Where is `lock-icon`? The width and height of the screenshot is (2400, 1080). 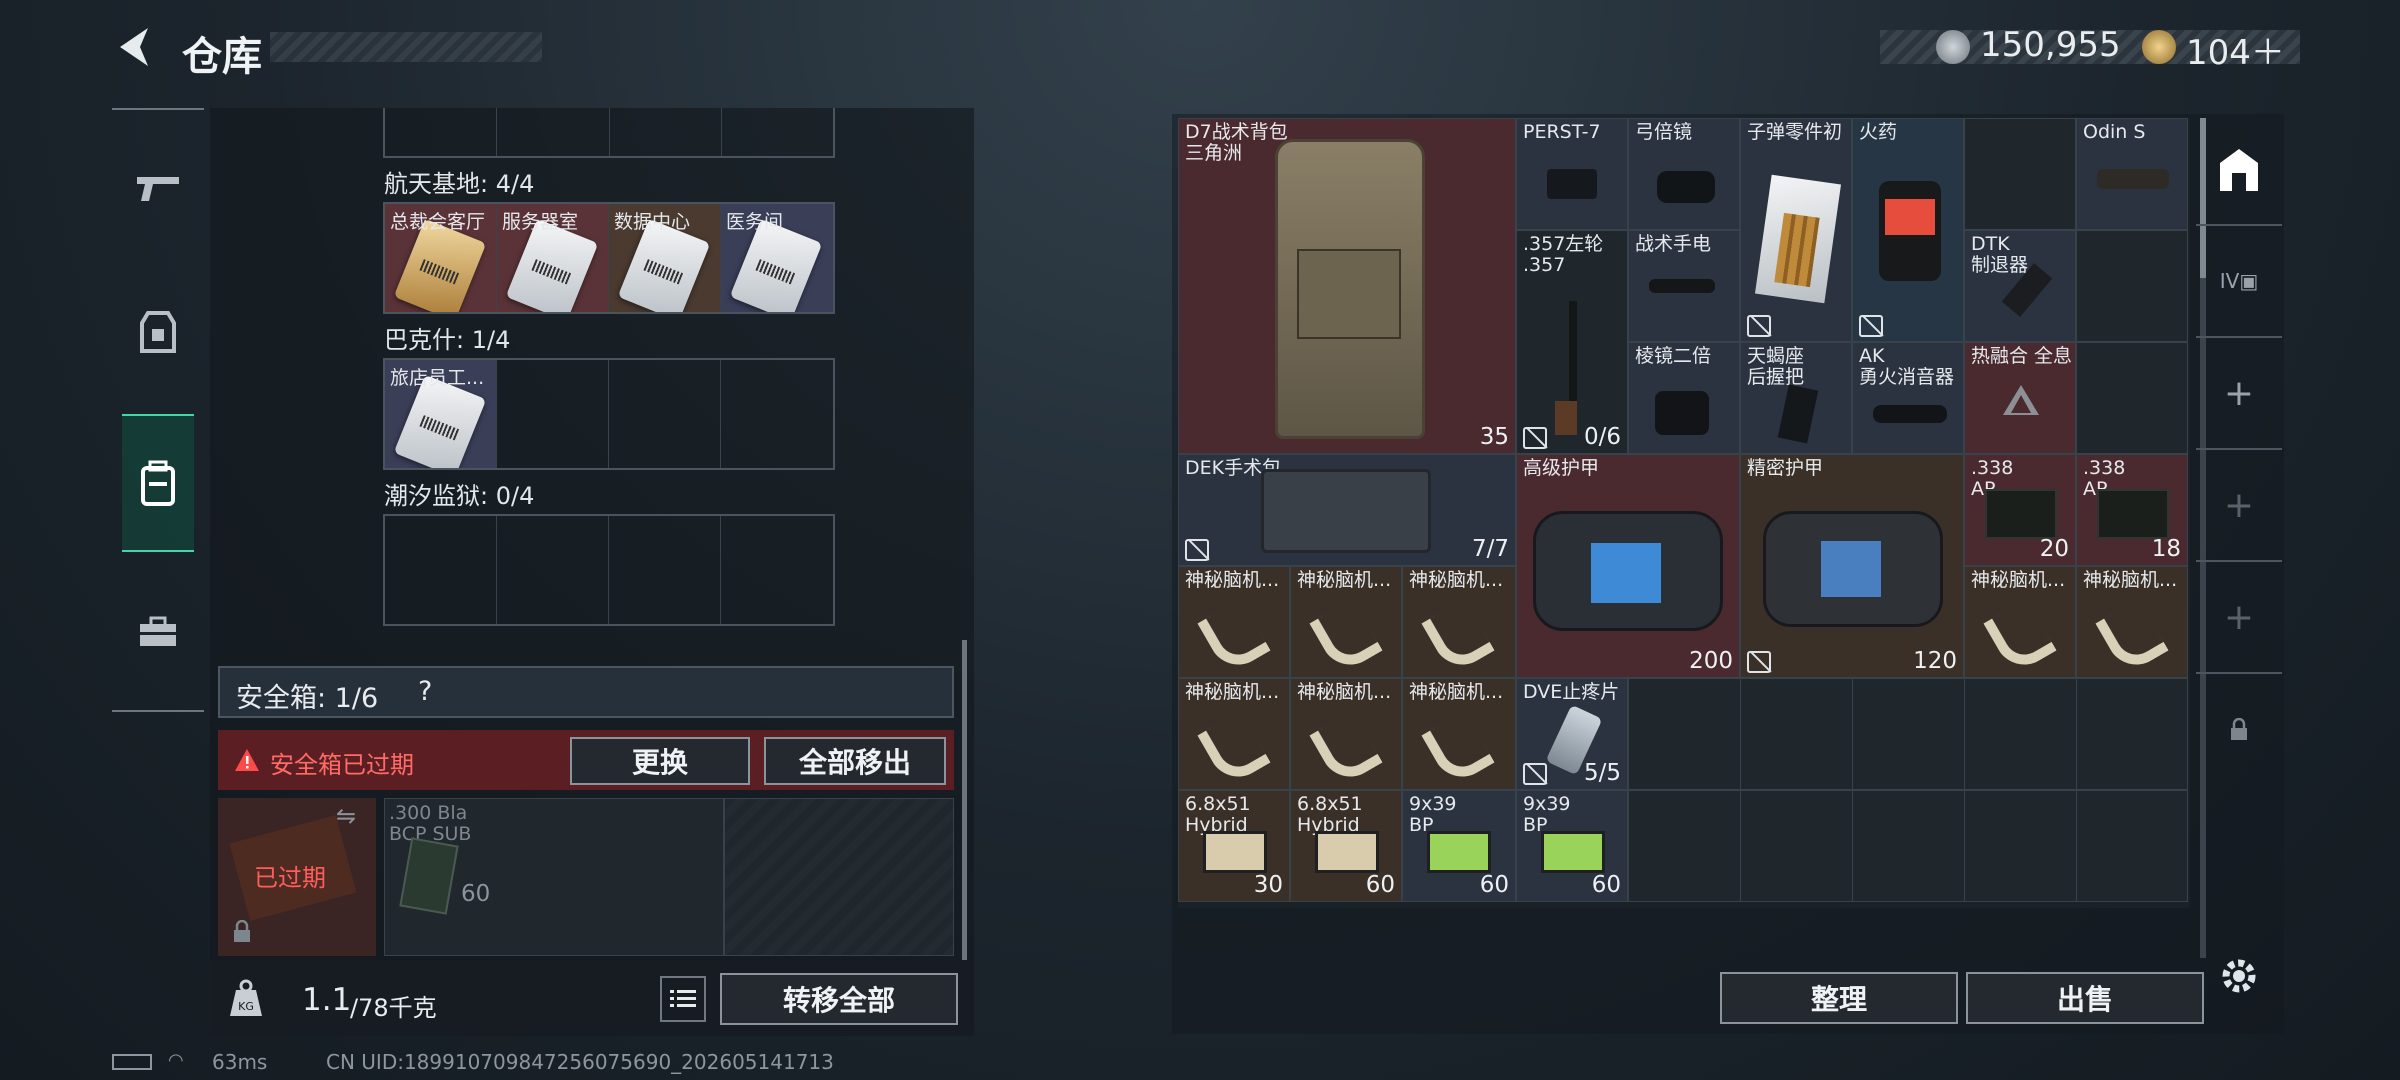 lock-icon is located at coordinates (242, 931).